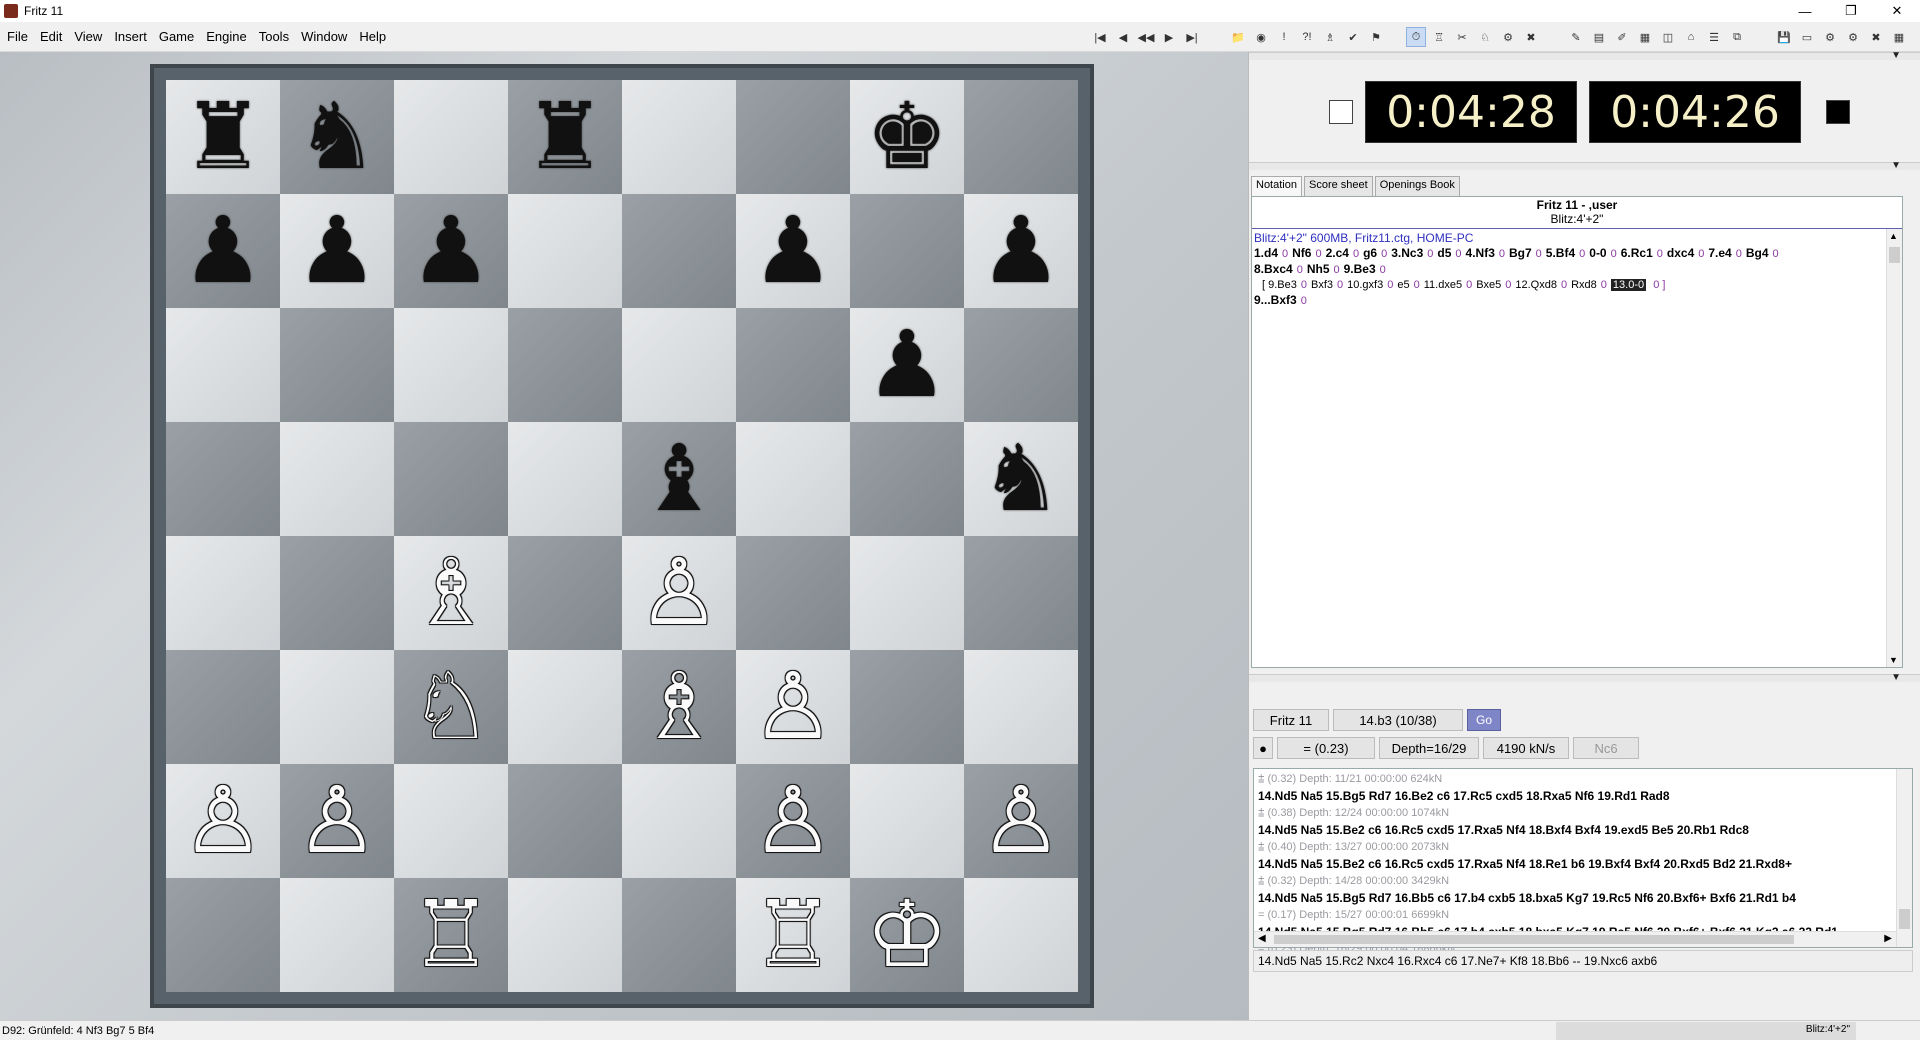 This screenshot has height=1040, width=1920. Describe the element at coordinates (371, 36) in the screenshot. I see `menu-help: Help` at that location.